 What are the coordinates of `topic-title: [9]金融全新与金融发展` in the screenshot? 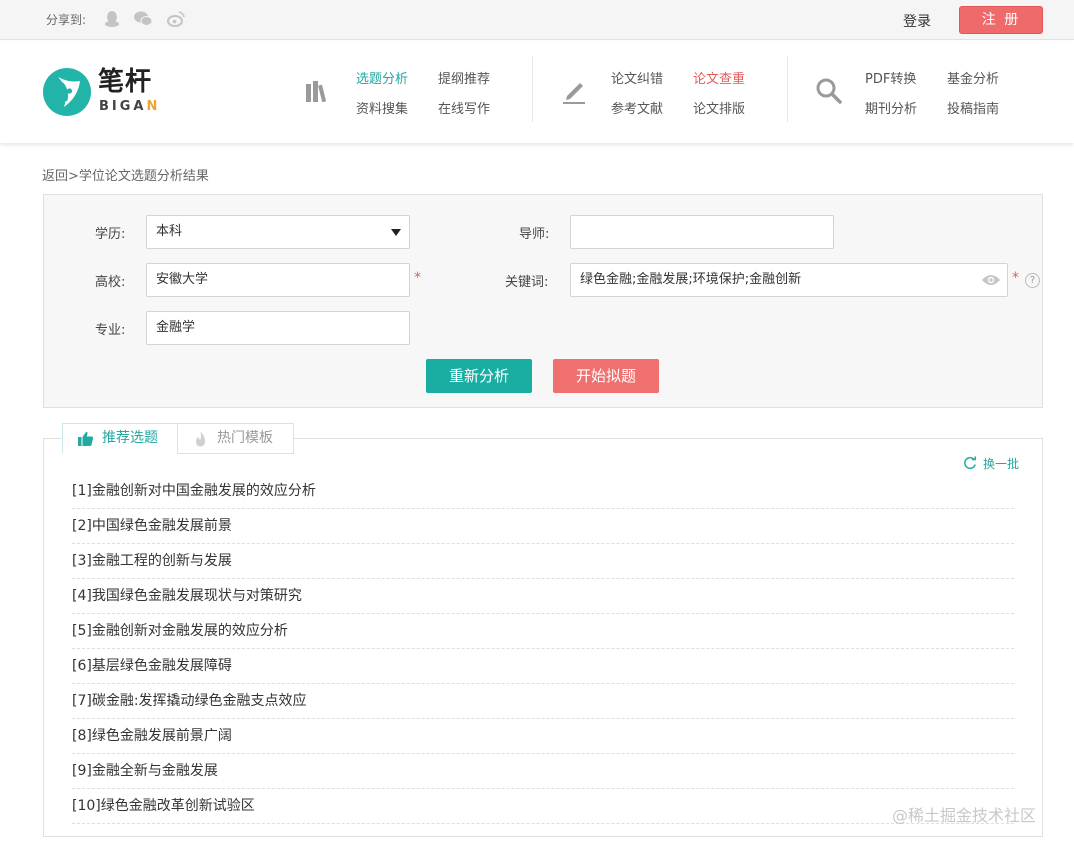 It's located at (145, 771).